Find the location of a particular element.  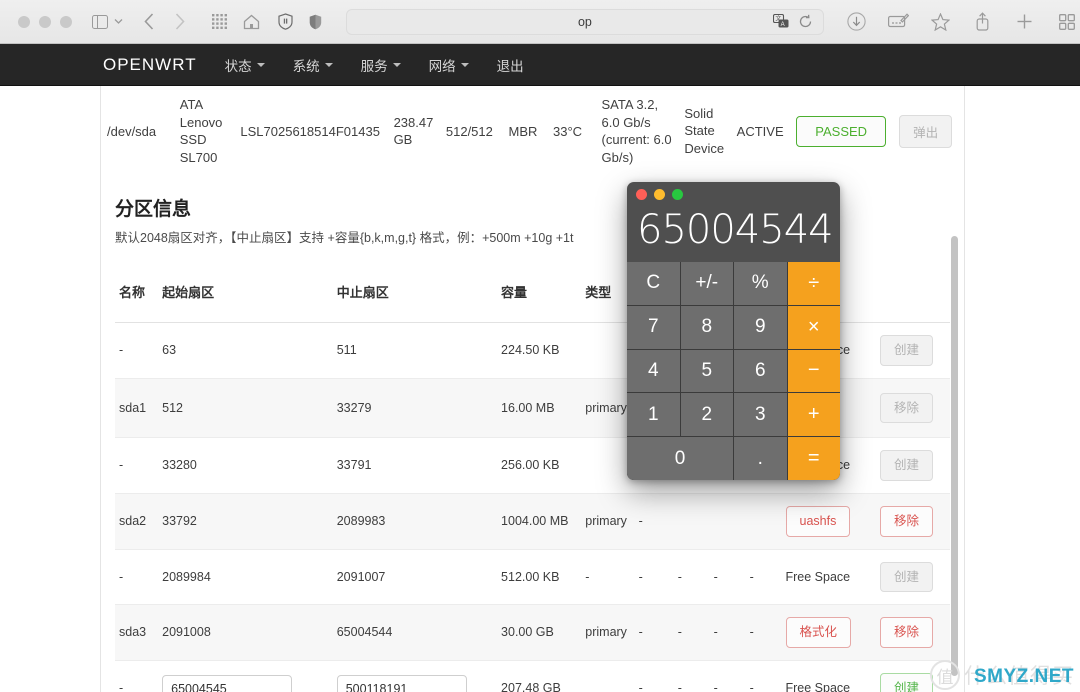

calculator-window: 65004544 C +/-% ÷ 7 8 9 × 4 5 6− 1 2 3 +0. = is located at coordinates (733, 331).